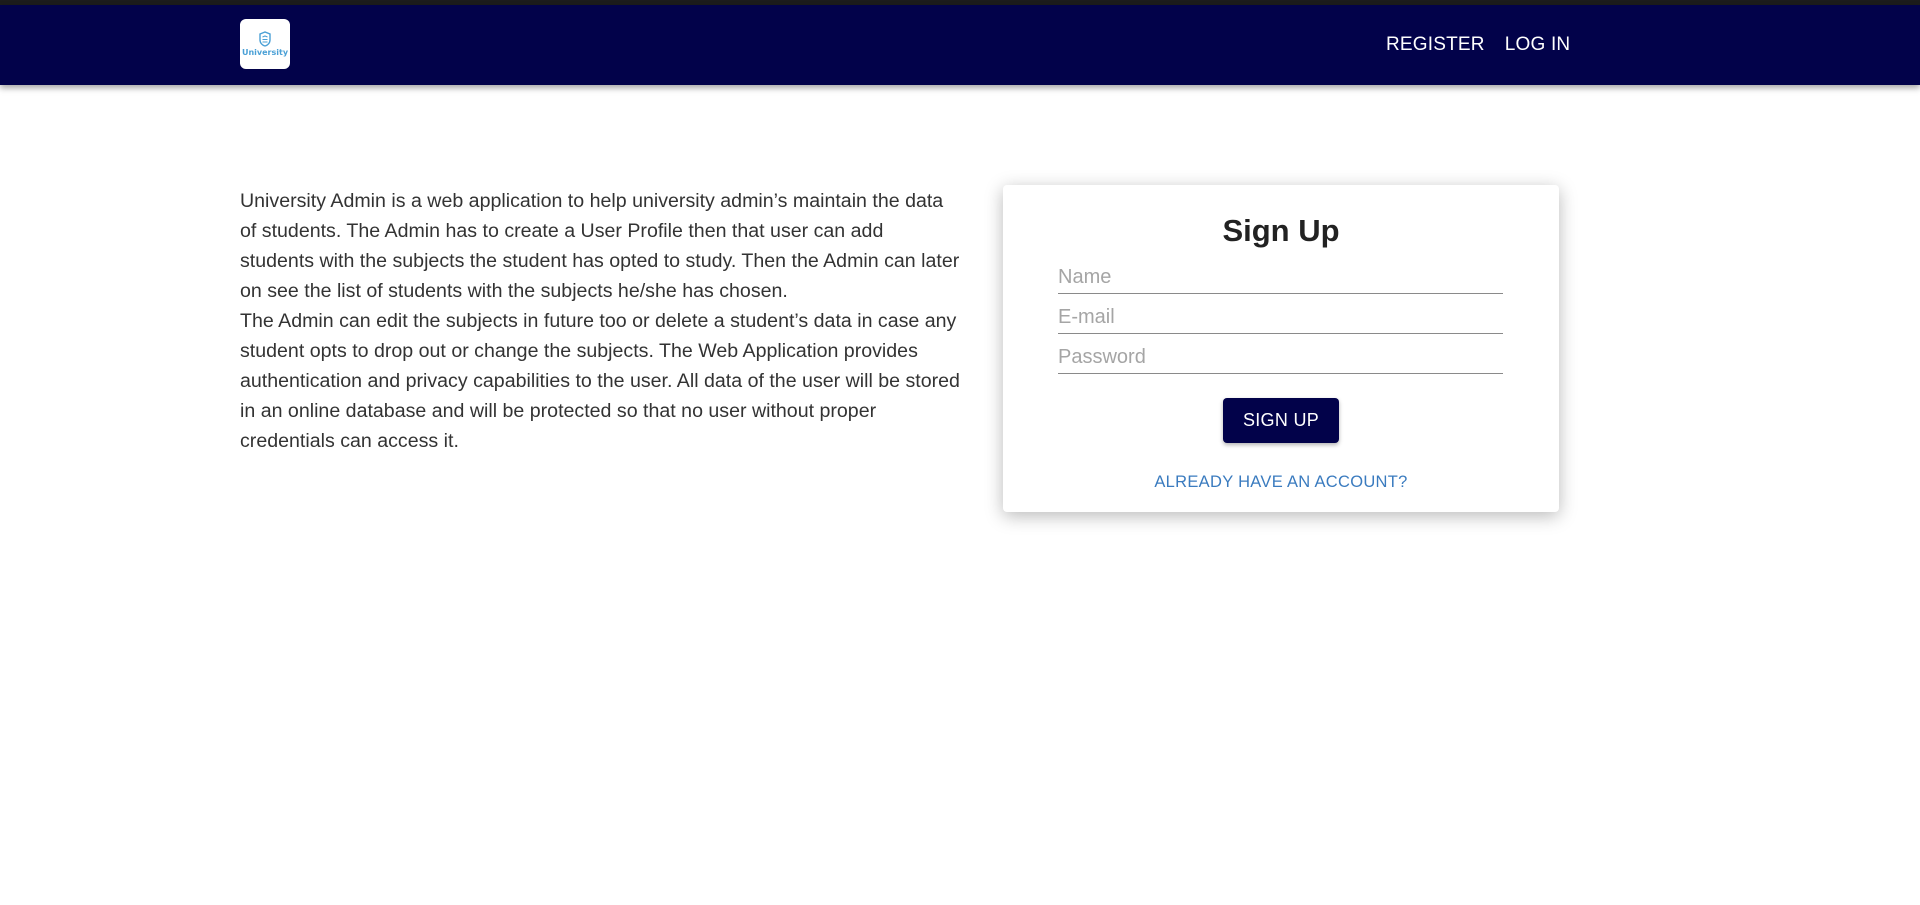 The image size is (1920, 905). I want to click on signup-button: SIGN UP, so click(1281, 420).